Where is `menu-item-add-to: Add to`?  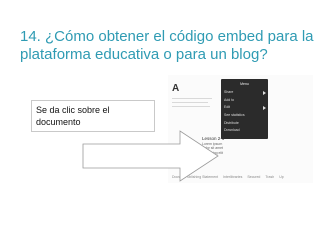
menu-item-add-to: Add to is located at coordinates (229, 100).